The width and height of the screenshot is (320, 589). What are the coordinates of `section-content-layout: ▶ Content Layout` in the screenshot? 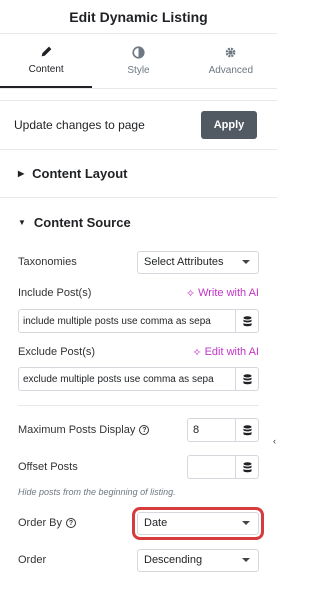 It's located at (138, 174).